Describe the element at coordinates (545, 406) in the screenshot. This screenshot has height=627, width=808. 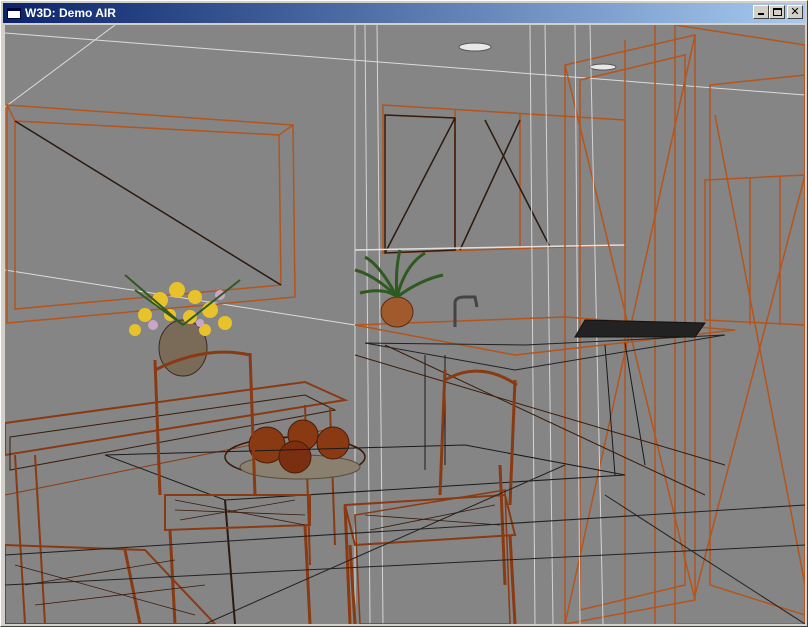
I see `kitchen-counter` at that location.